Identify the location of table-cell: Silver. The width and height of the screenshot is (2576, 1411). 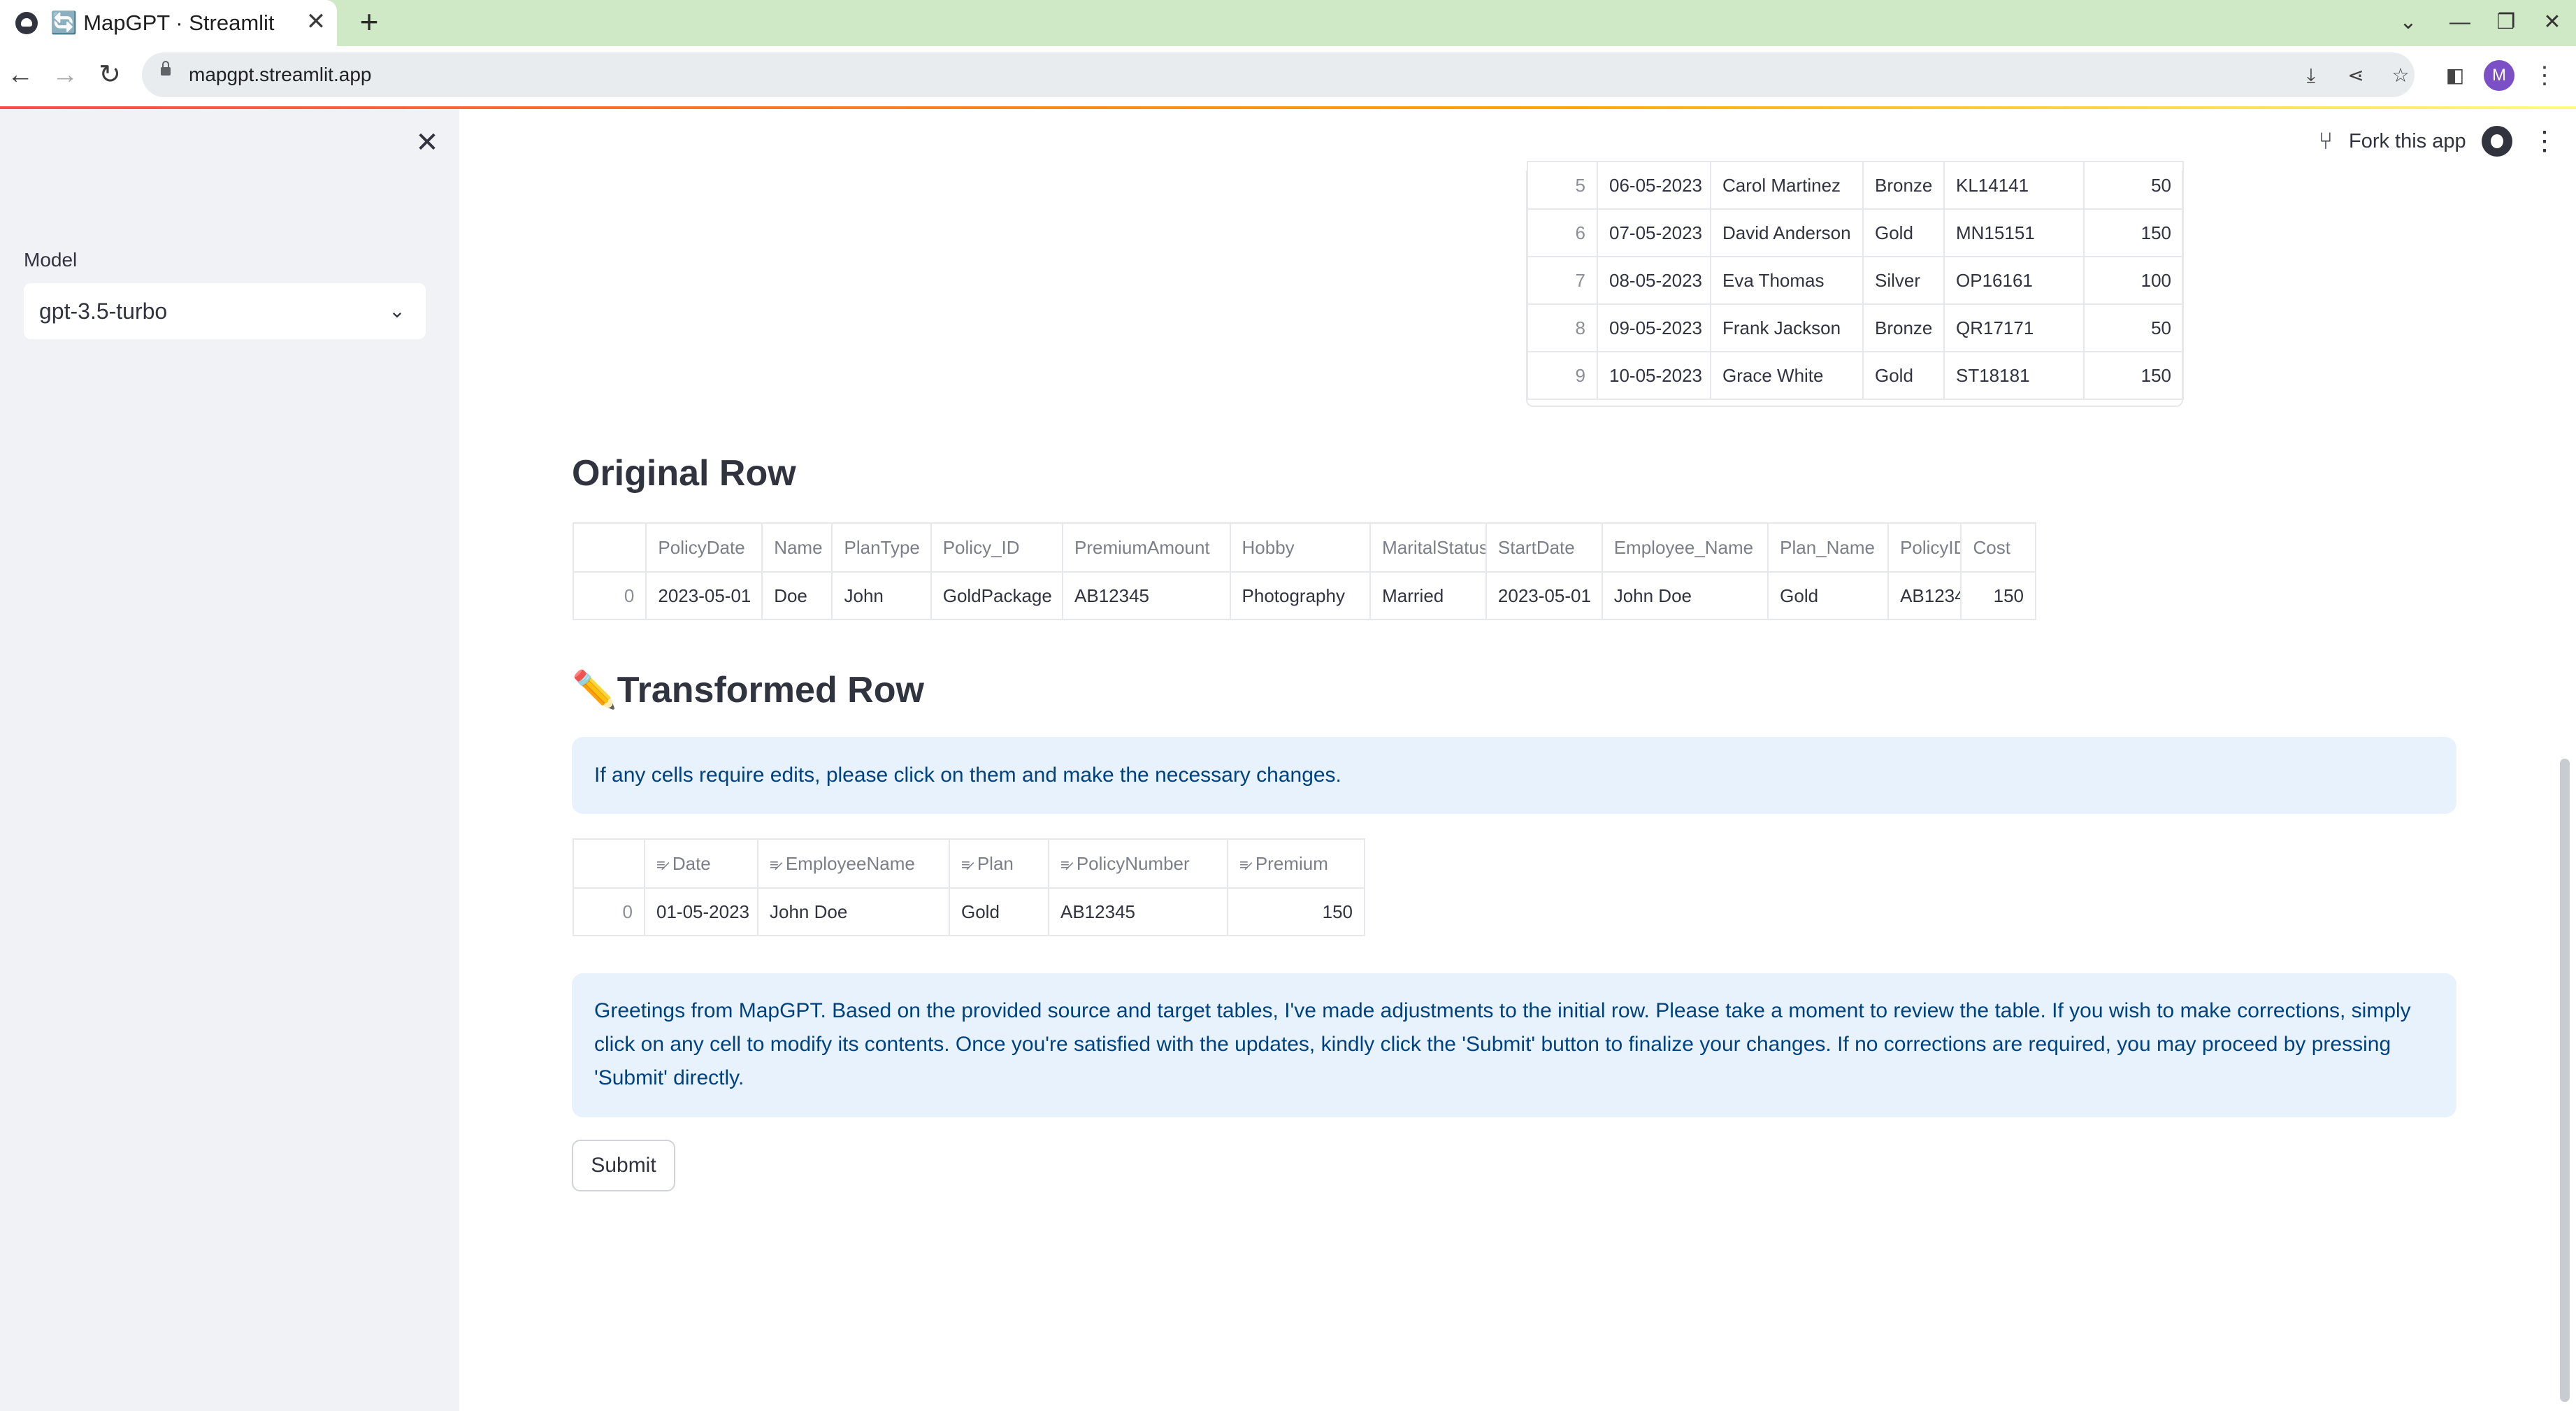
(1903, 280).